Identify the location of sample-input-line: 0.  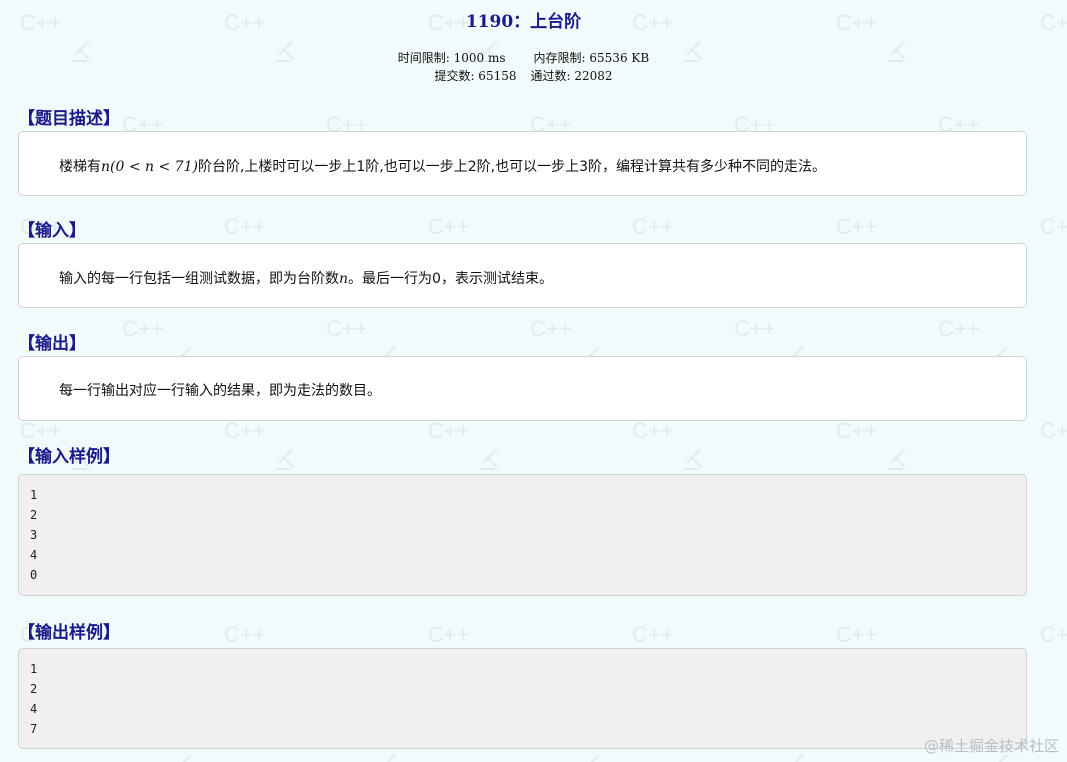
(34, 575).